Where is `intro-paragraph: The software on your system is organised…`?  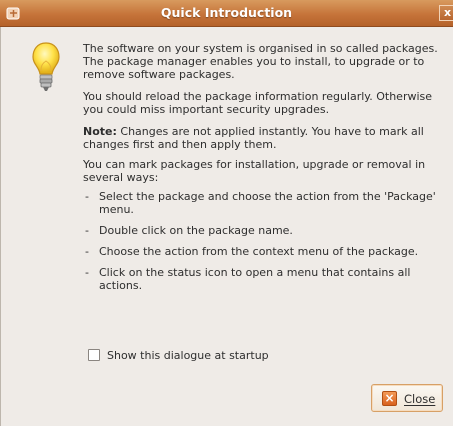 intro-paragraph: The software on your system is organised… is located at coordinates (260, 61).